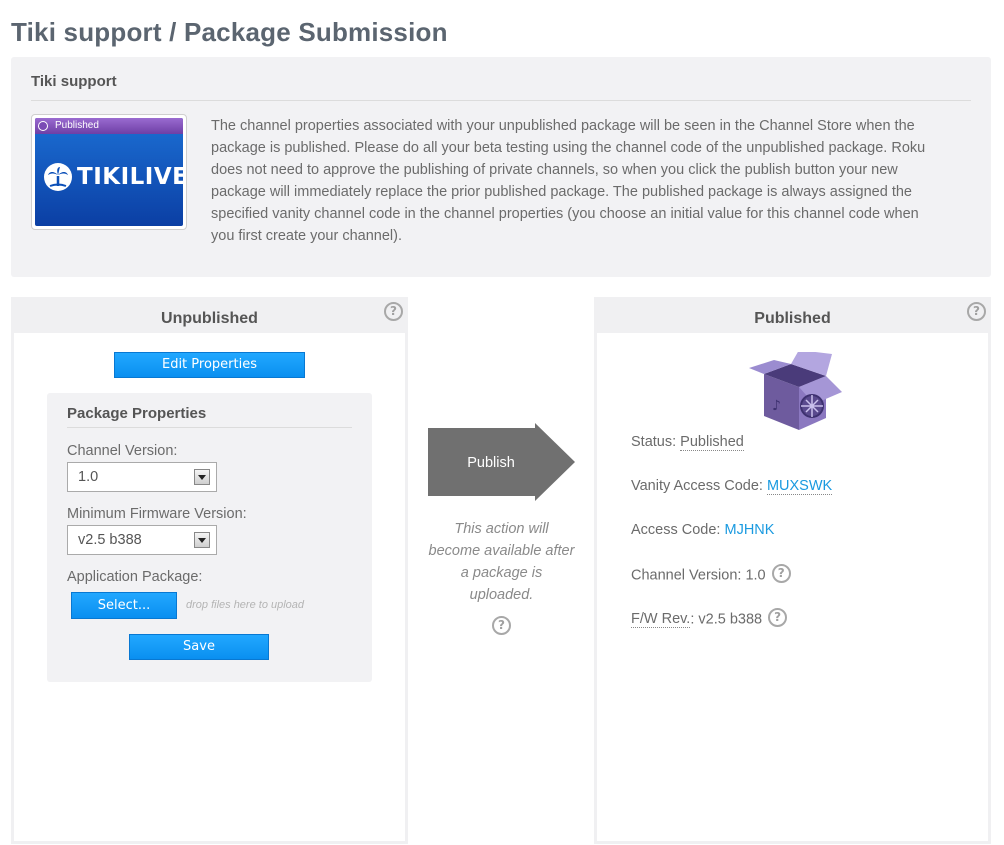 The height and width of the screenshot is (845, 1004). What do you see at coordinates (676, 530) in the screenshot?
I see `access-code-label: Access Code:` at bounding box center [676, 530].